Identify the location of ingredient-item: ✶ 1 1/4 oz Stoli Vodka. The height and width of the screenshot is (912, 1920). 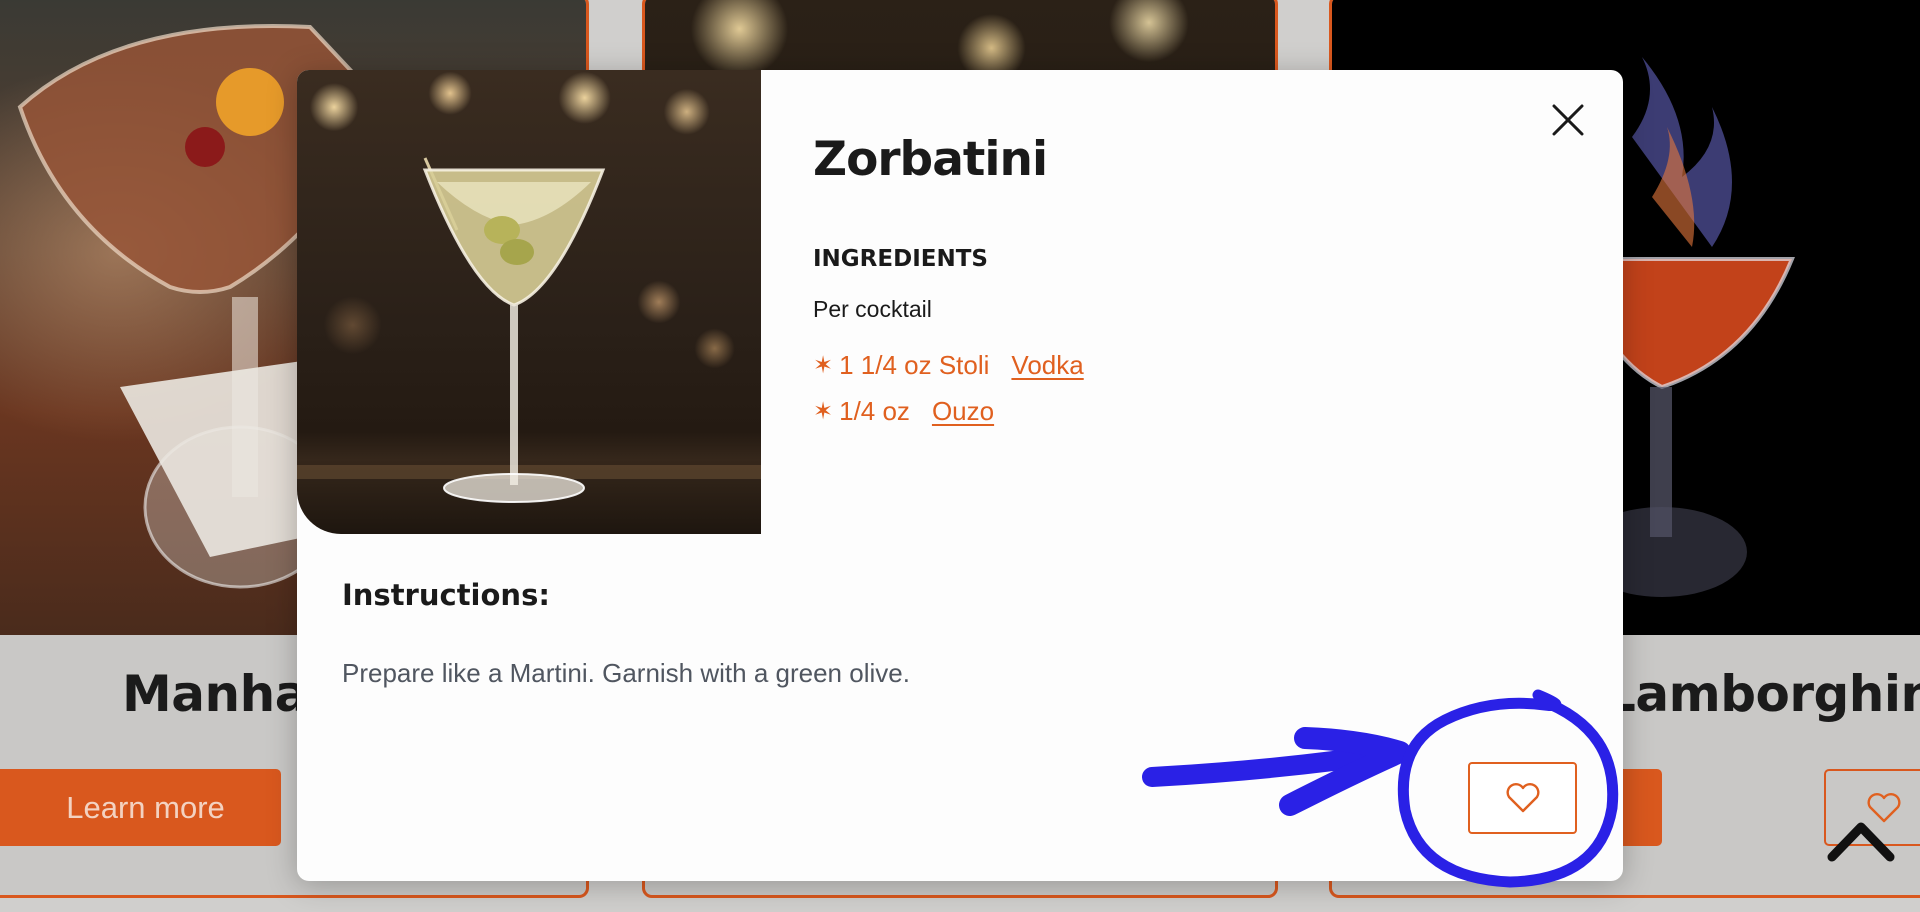
(948, 365).